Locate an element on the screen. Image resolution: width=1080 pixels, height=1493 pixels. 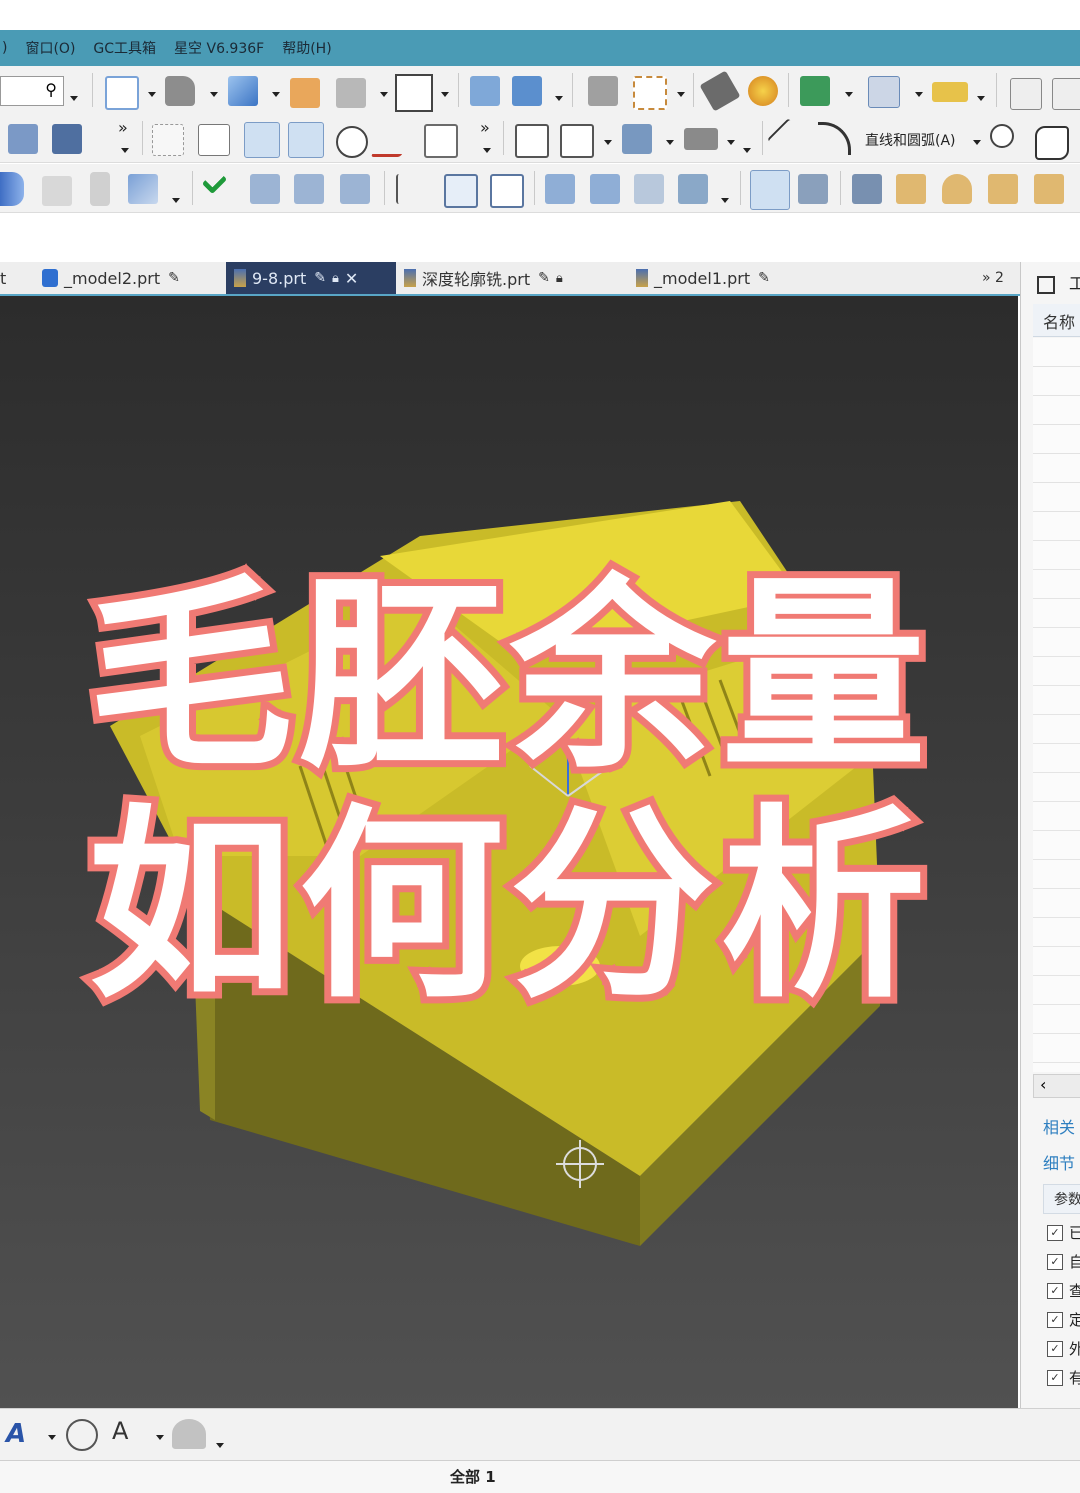
menu-item-partial: ) is located at coordinates (4, 48).